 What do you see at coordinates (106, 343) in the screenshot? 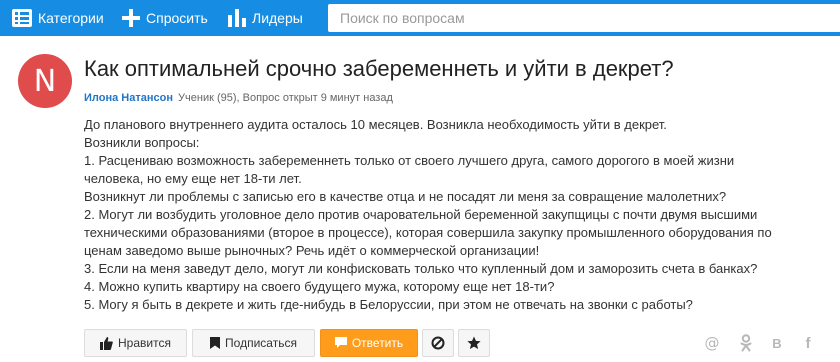
I see `thumbs-up-icon` at bounding box center [106, 343].